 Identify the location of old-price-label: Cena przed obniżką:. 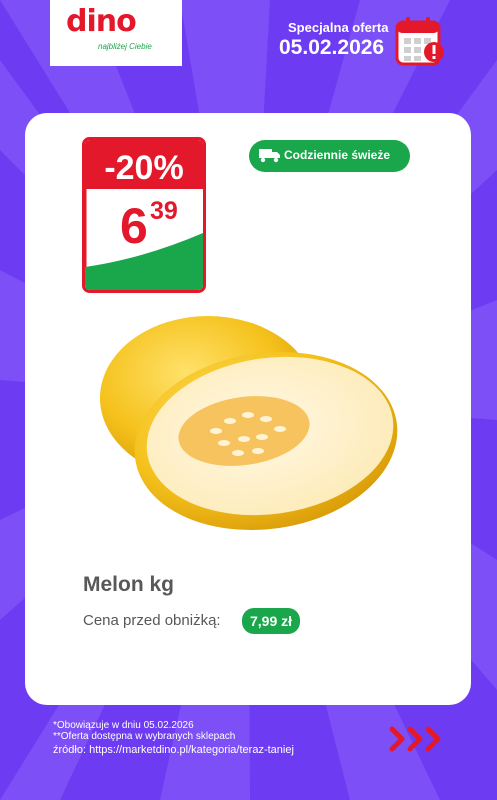
(152, 620).